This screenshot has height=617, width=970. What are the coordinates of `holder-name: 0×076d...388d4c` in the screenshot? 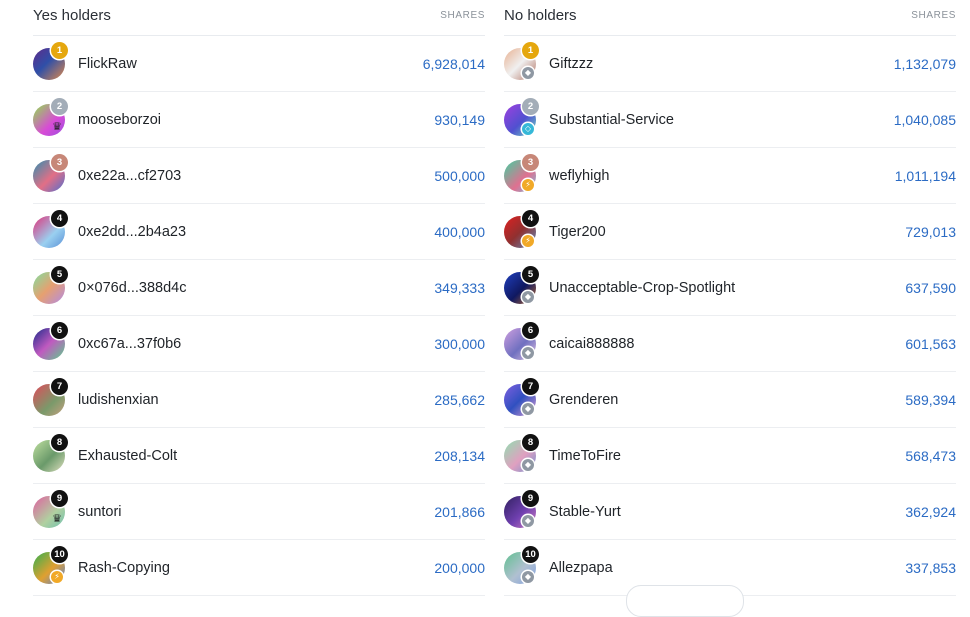 It's located at (256, 288).